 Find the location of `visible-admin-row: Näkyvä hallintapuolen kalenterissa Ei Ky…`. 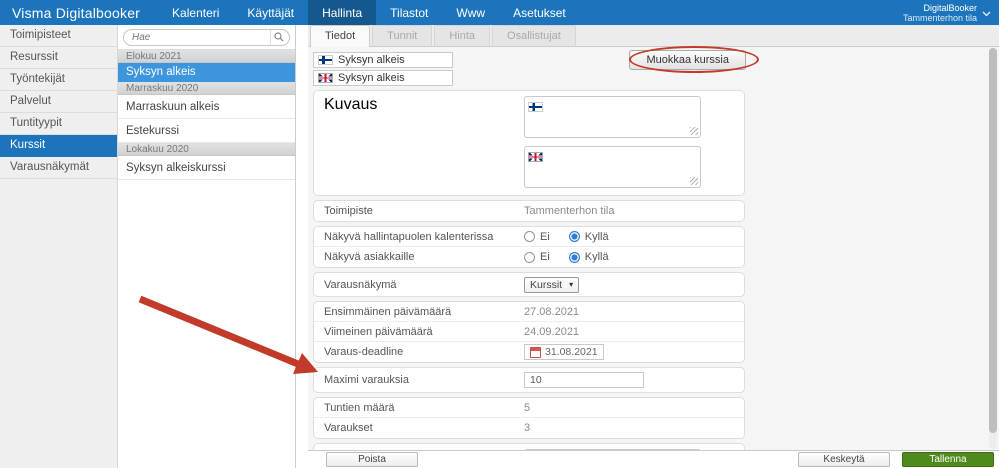

visible-admin-row: Näkyvä hallintapuolen kalenterissa Ei Ky… is located at coordinates (529, 237).